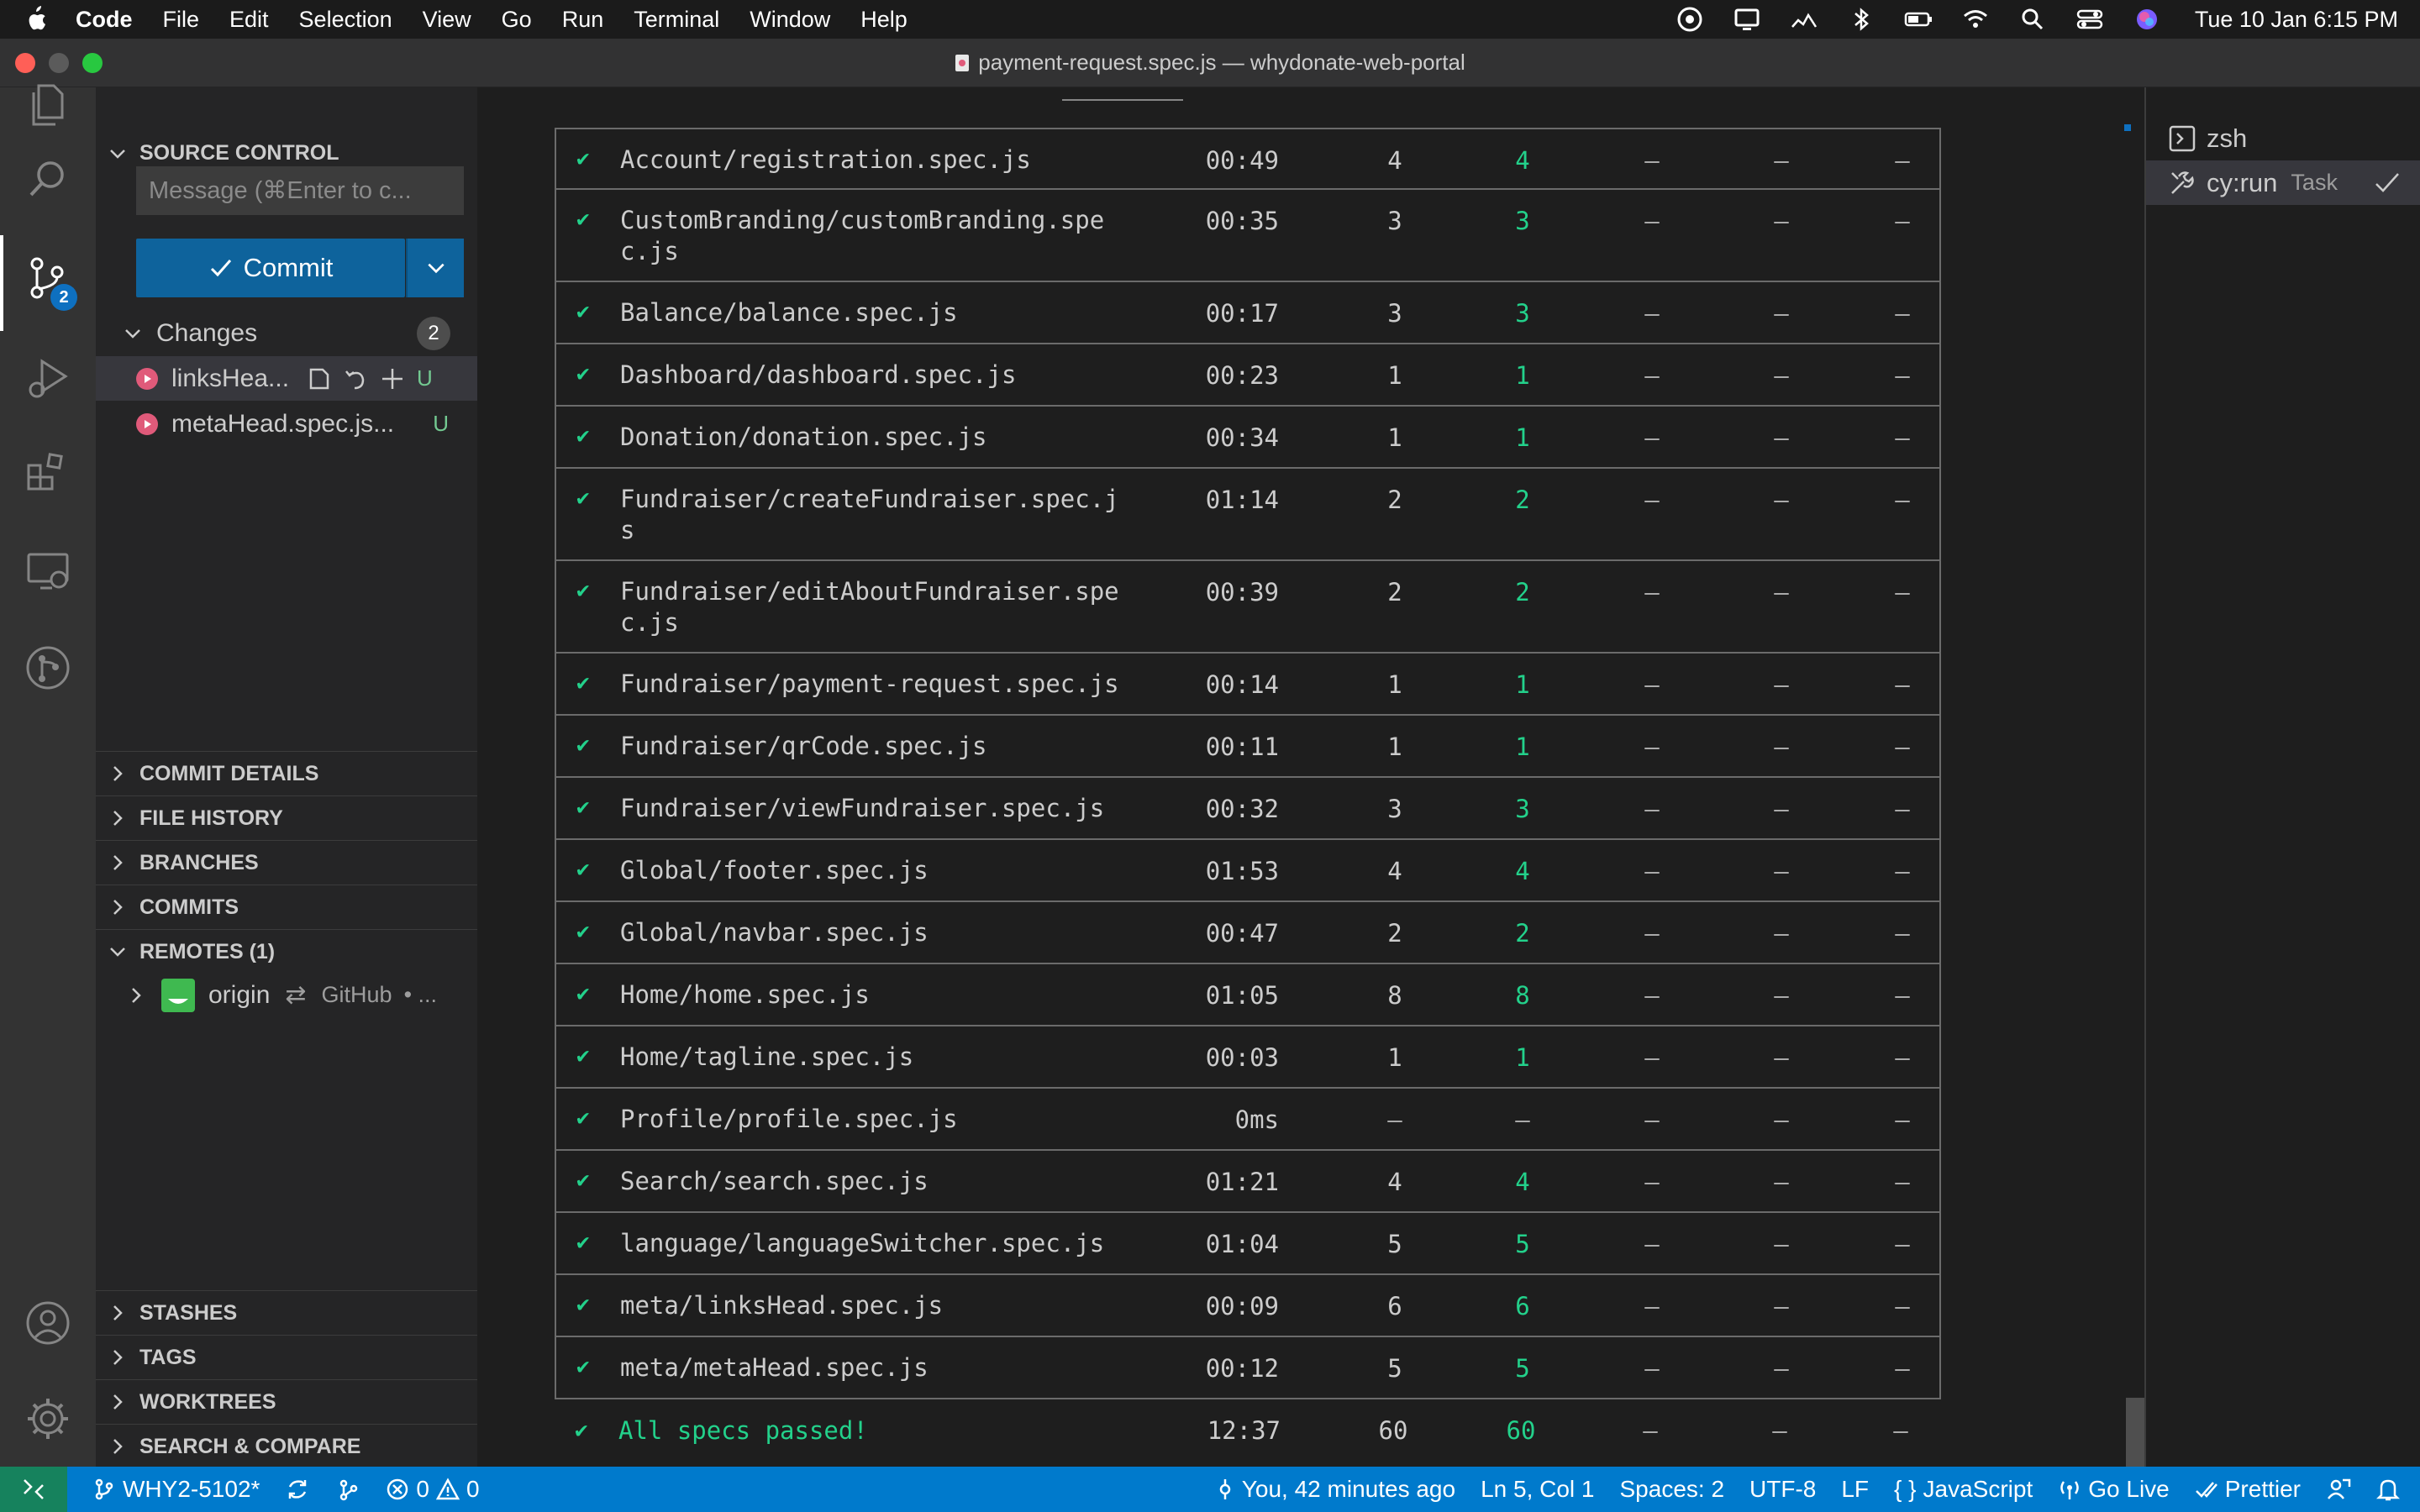 Image resolution: width=2420 pixels, height=1512 pixels. Describe the element at coordinates (59, 63) in the screenshot. I see `minimize-window-button` at that location.